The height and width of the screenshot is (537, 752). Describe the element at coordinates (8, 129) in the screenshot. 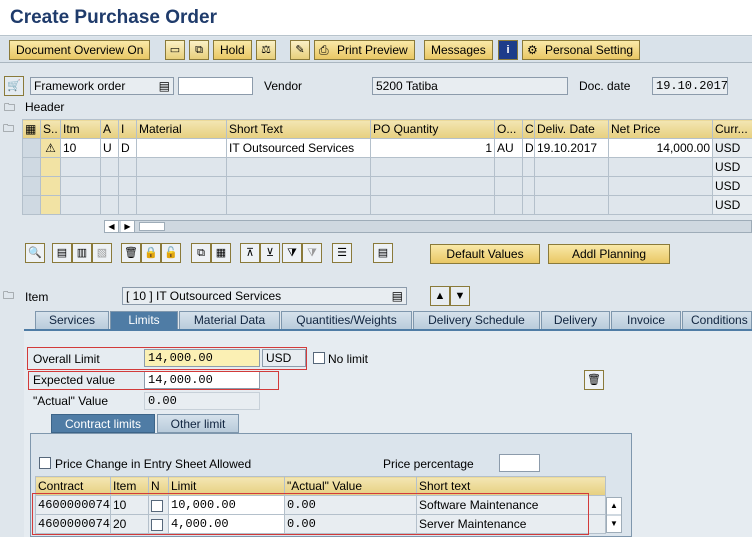

I see `items-folder-icon: 🗀` at that location.